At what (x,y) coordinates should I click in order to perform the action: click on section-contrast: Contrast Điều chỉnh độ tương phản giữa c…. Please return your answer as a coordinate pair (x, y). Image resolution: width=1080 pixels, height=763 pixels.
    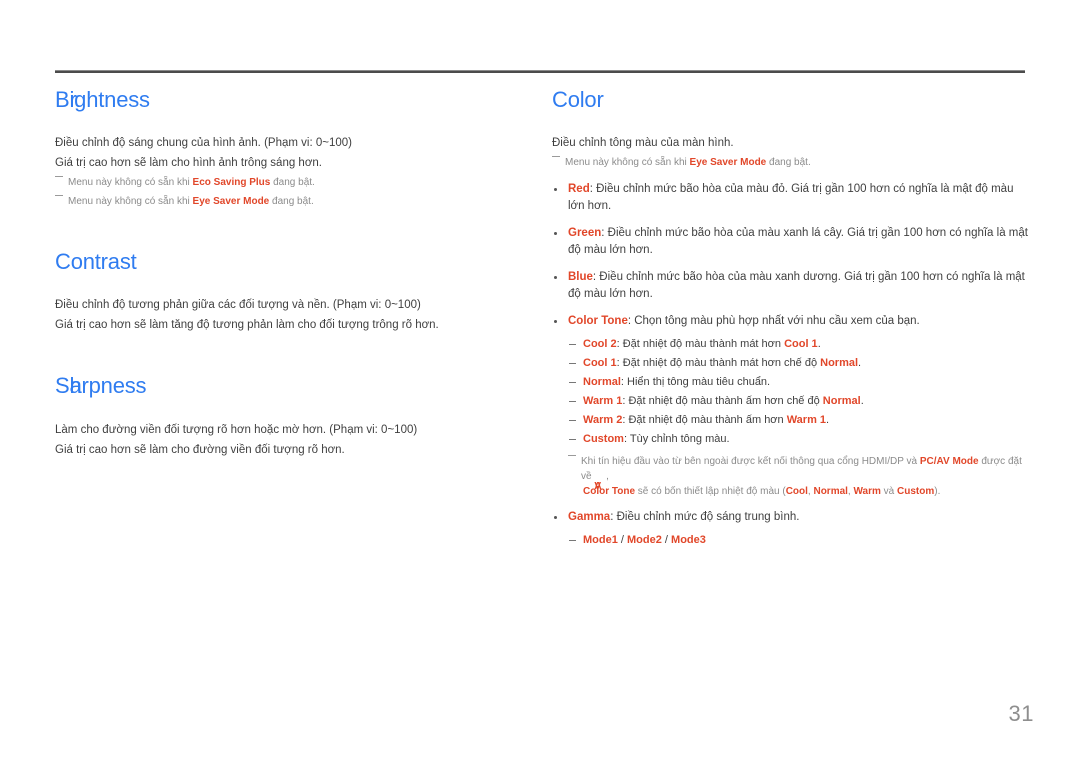
    Looking at the image, I should click on (280, 292).